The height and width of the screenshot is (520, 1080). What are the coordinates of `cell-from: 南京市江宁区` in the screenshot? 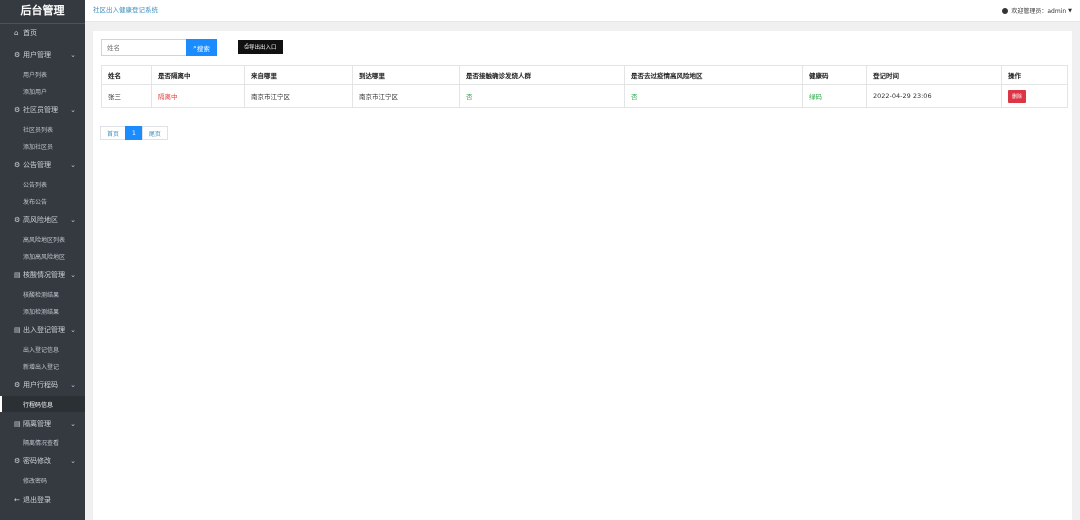 It's located at (298, 96).